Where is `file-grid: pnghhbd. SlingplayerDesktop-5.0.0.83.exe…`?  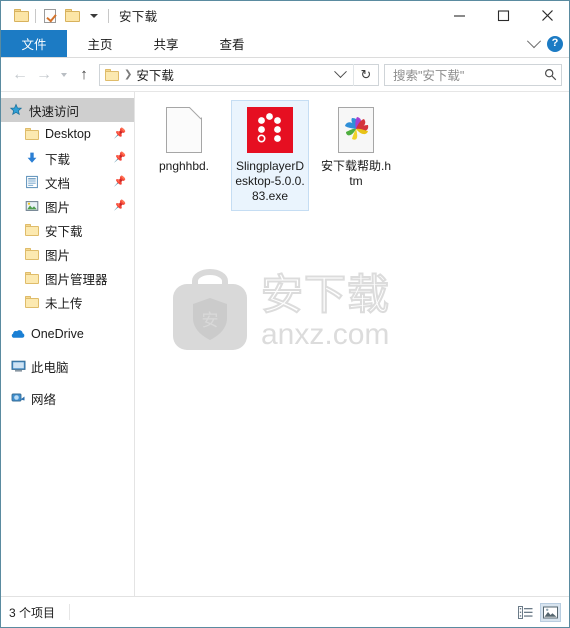
file-grid: pnghhbd. SlingplayerDesktop-5.0.0.83.exe… is located at coordinates (352, 151).